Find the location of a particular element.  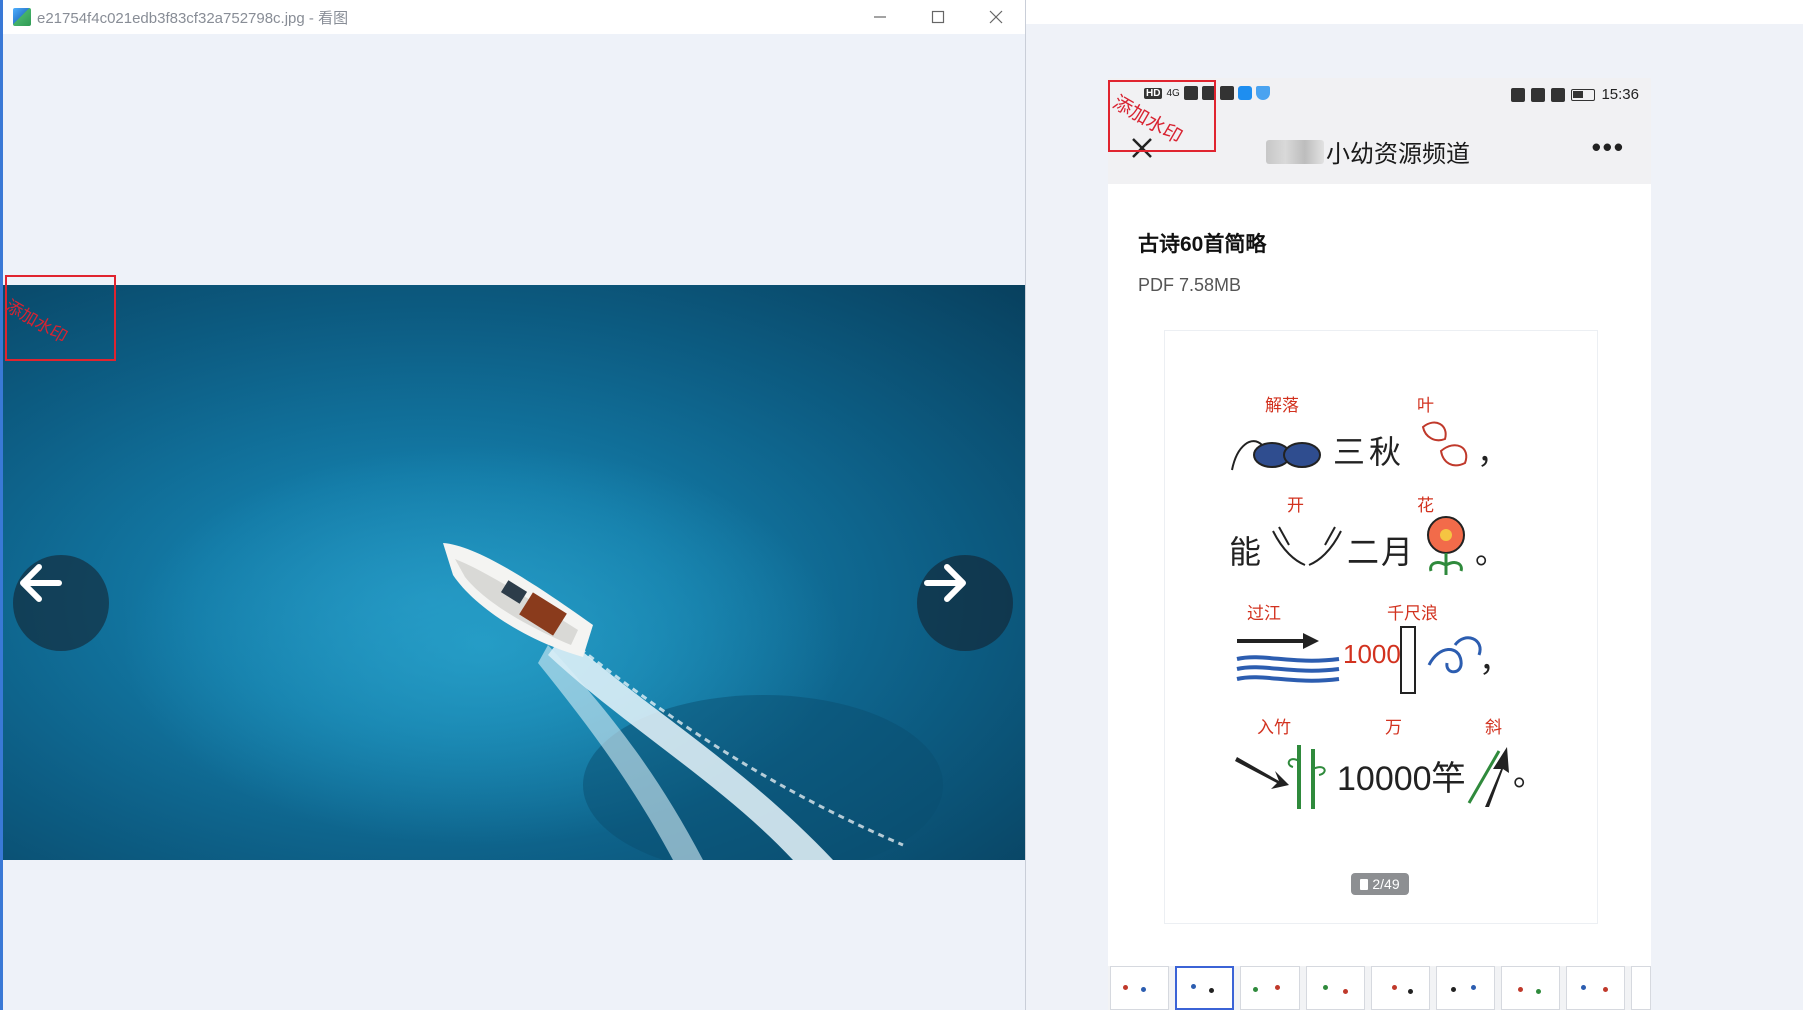

window-title: e21754f4c021edb3f83cf32a752798c.jpg - 看图 is located at coordinates (193, 18).